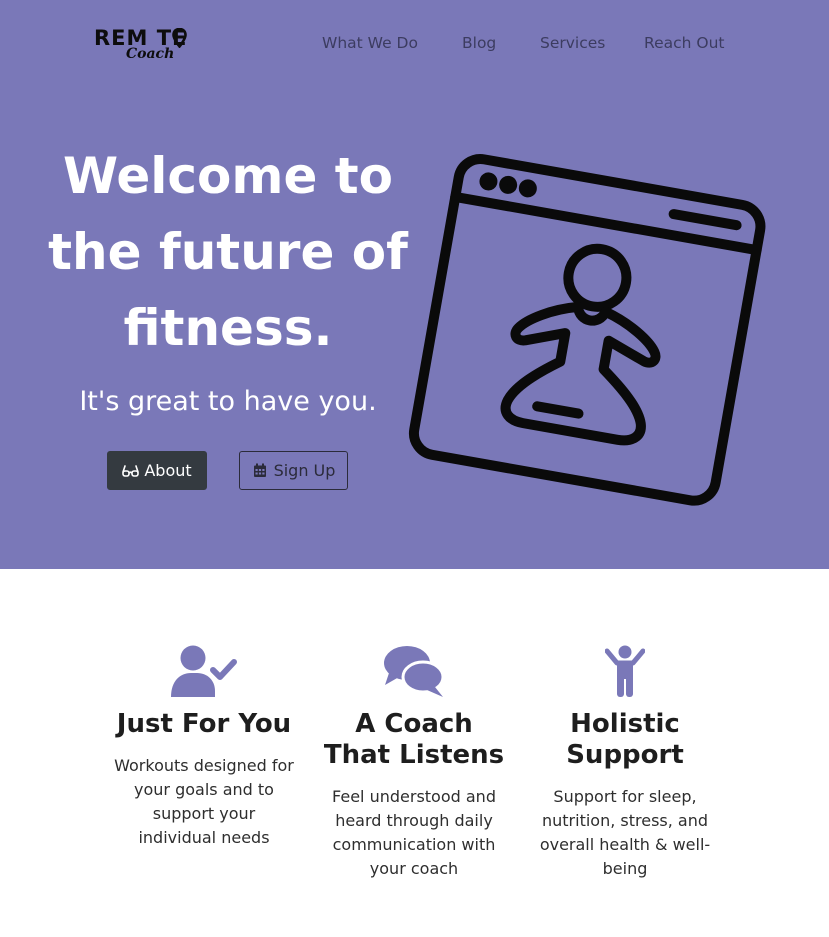 This screenshot has width=829, height=937. Describe the element at coordinates (370, 43) in the screenshot. I see `nav-link-what-we-do: What We Do` at that location.